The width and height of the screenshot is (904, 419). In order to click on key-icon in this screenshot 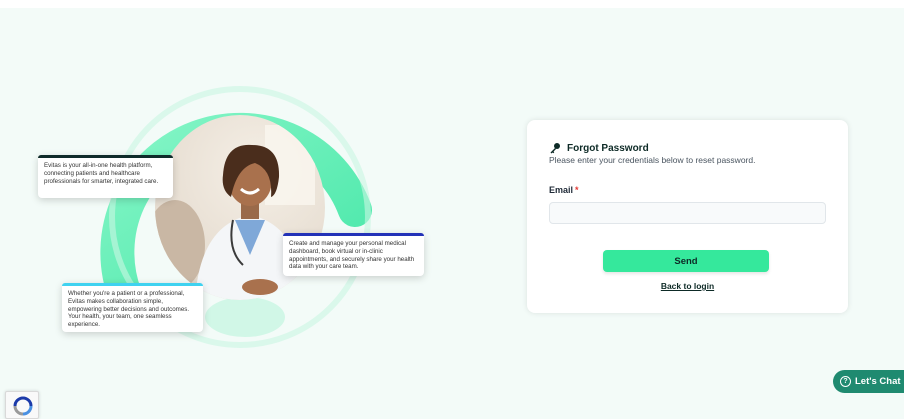, I will do `click(555, 148)`.